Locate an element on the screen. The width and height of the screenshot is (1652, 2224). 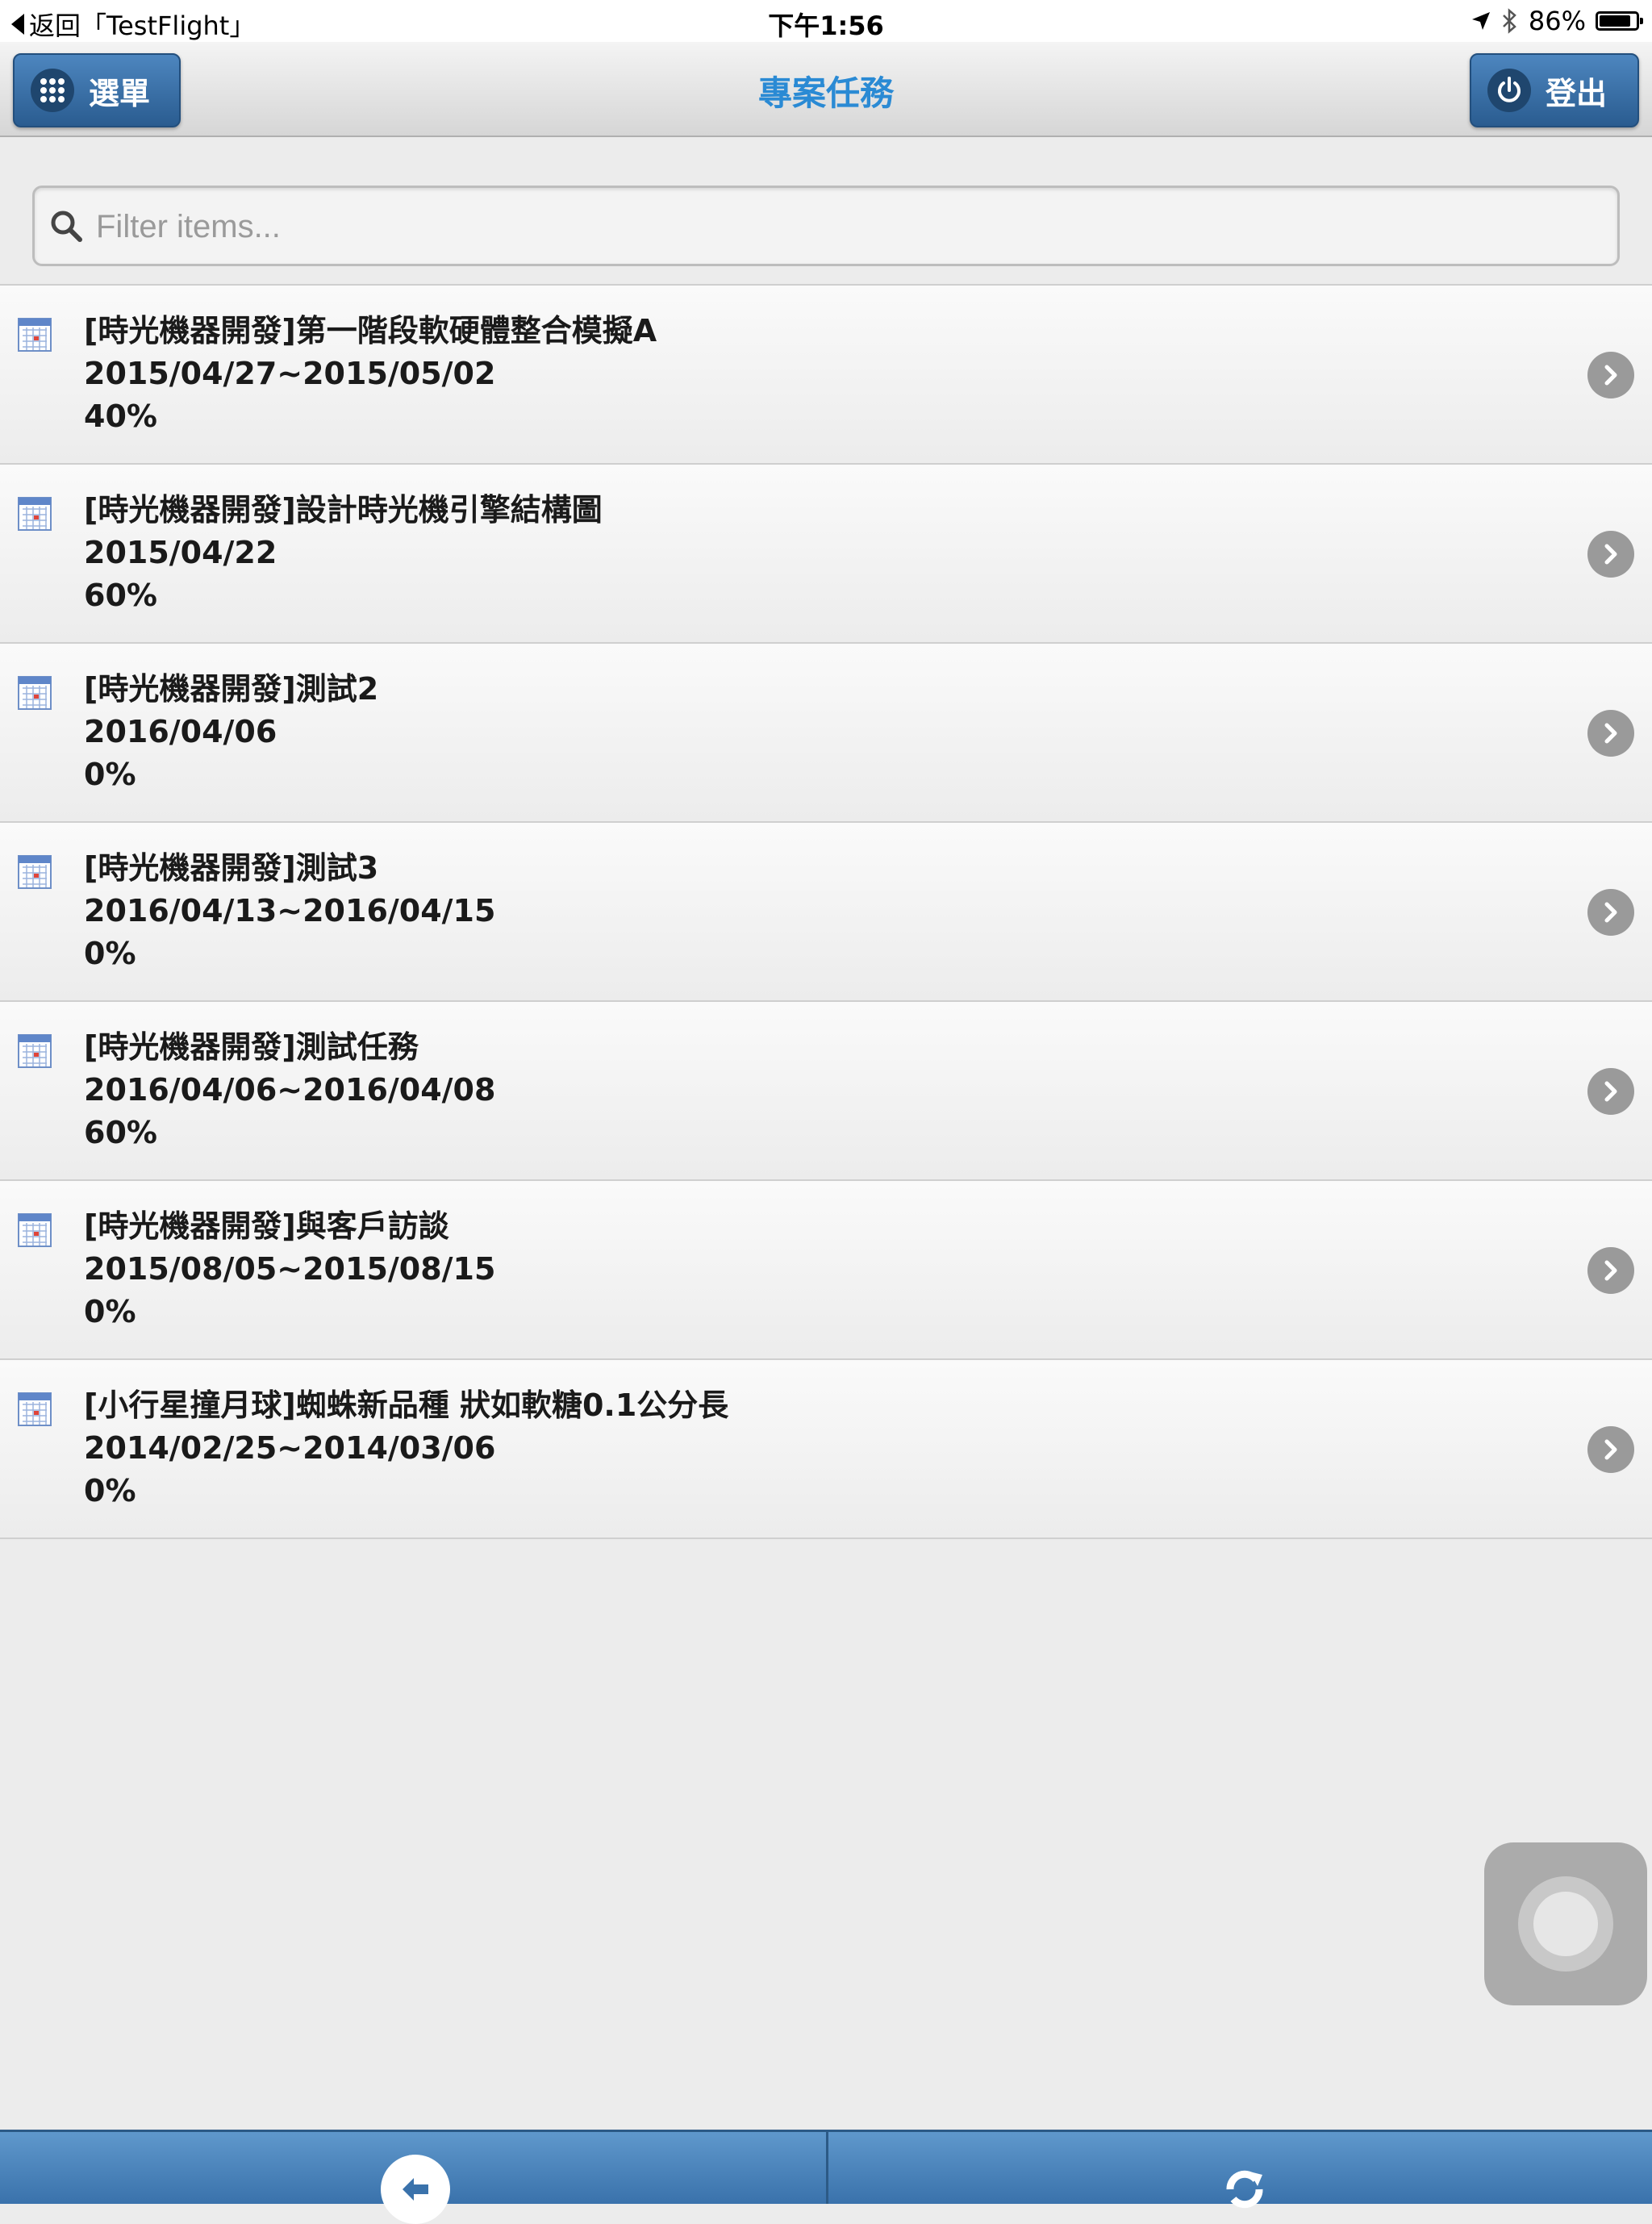
page-title: 專案任務 is located at coordinates (825, 93).